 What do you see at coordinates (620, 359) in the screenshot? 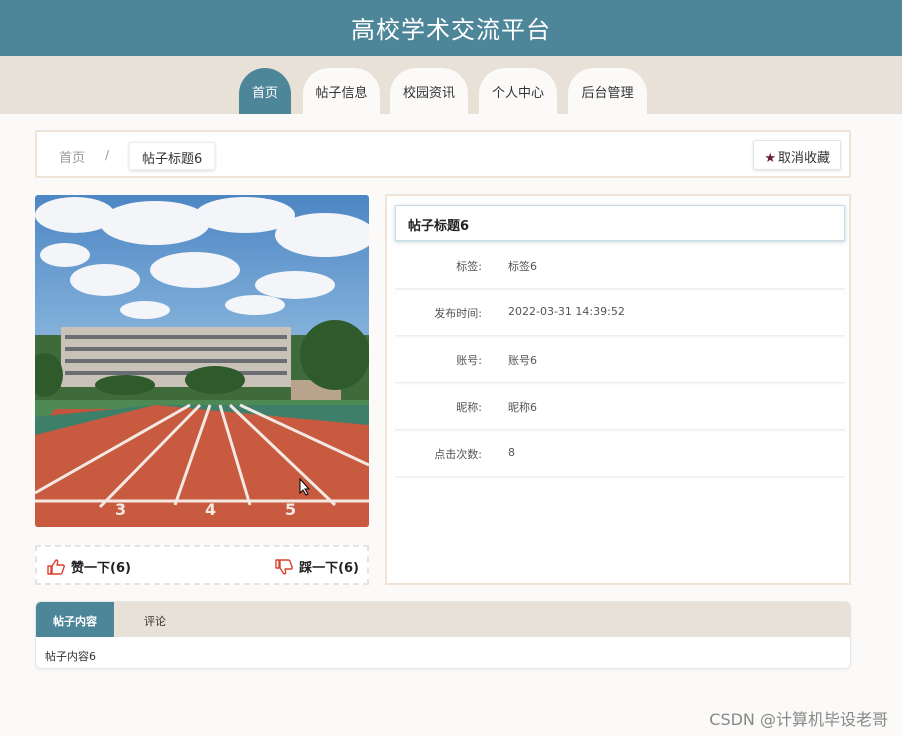
I see `info-row-account: 账号: 账号6` at bounding box center [620, 359].